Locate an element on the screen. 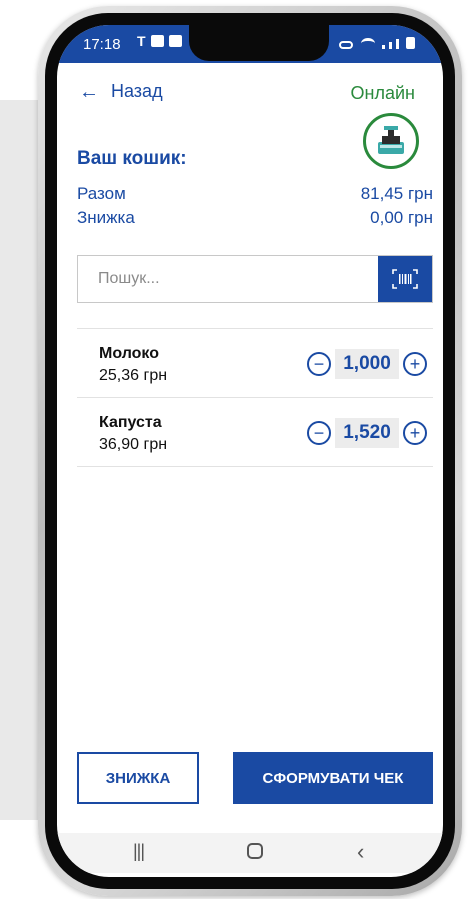 This screenshot has width=470, height=899. discount-value: 0,00 грн is located at coordinates (401, 217).